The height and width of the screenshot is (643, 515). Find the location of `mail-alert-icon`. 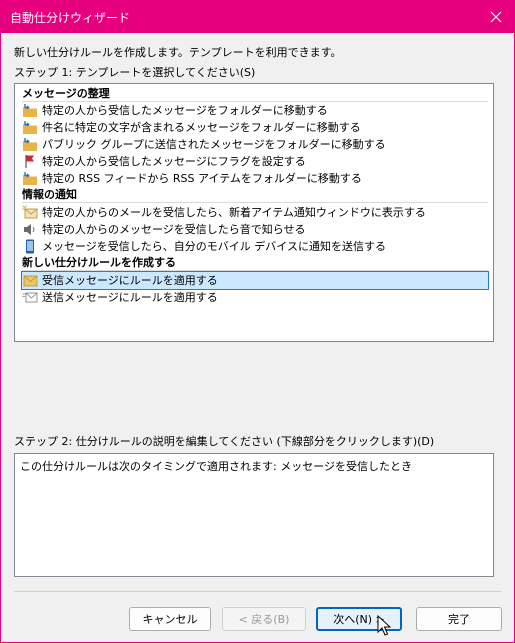

mail-alert-icon is located at coordinates (30, 212).